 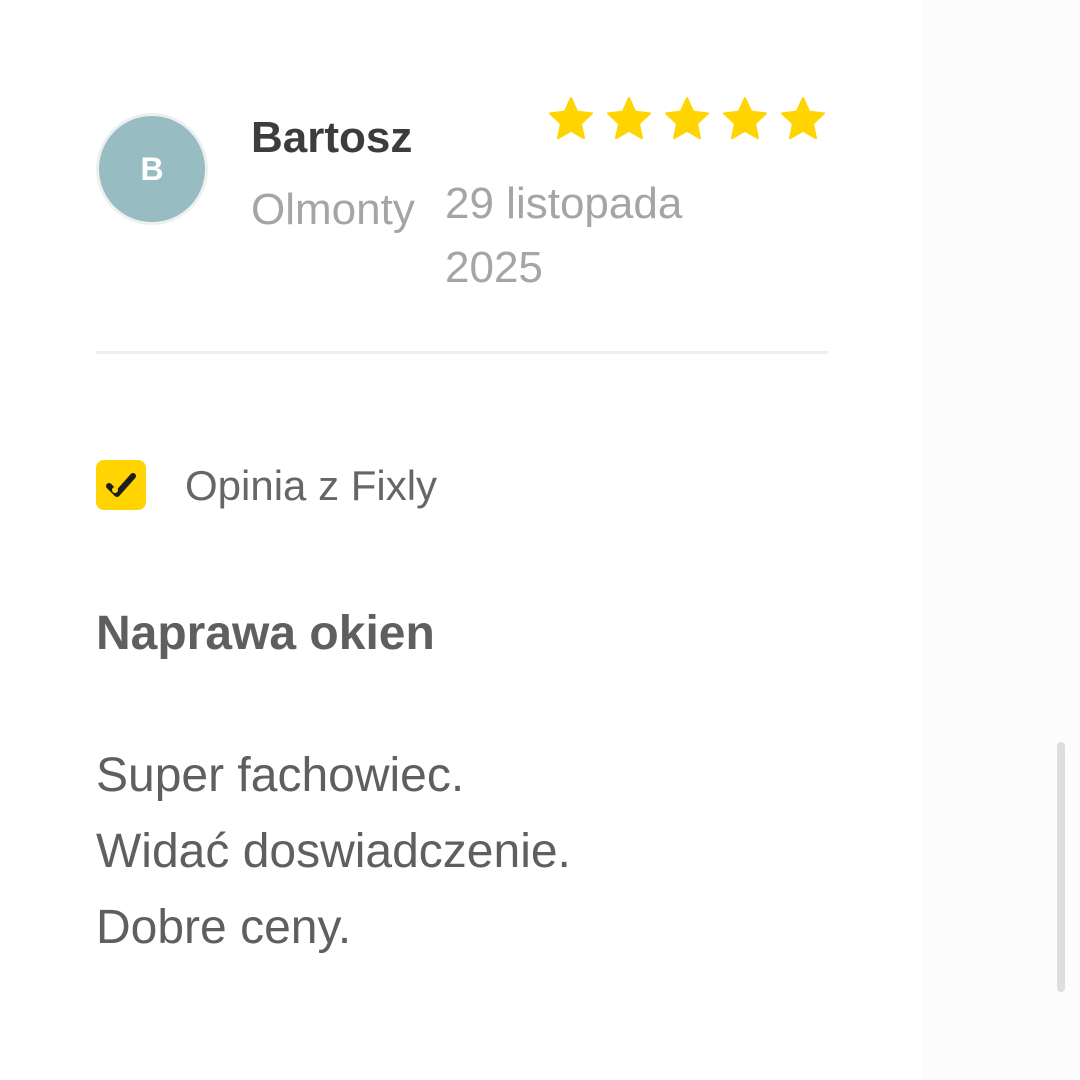 What do you see at coordinates (1061, 867) in the screenshot?
I see `scrollbar-thumb` at bounding box center [1061, 867].